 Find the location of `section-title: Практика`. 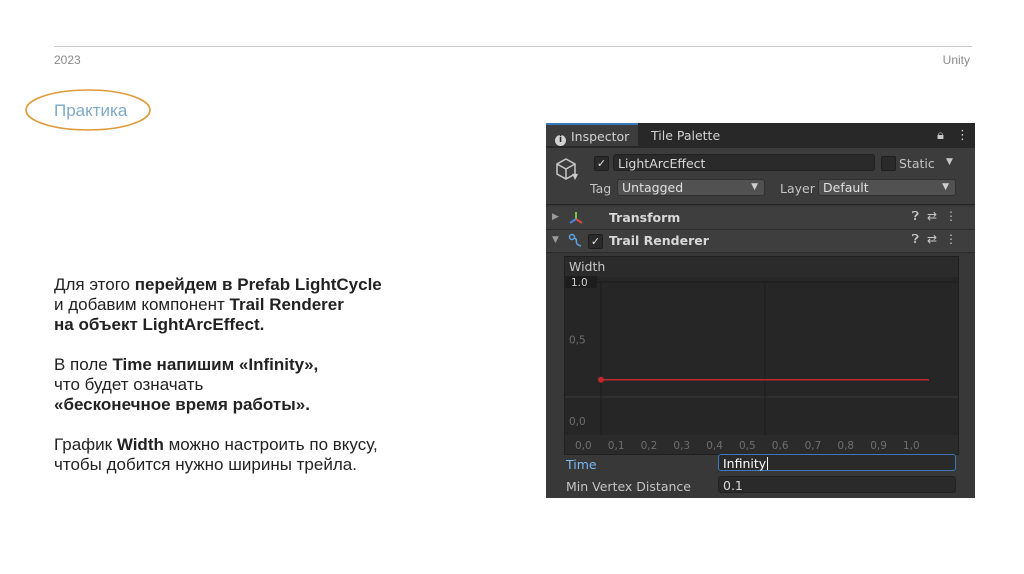

section-title: Практика is located at coordinates (91, 110).